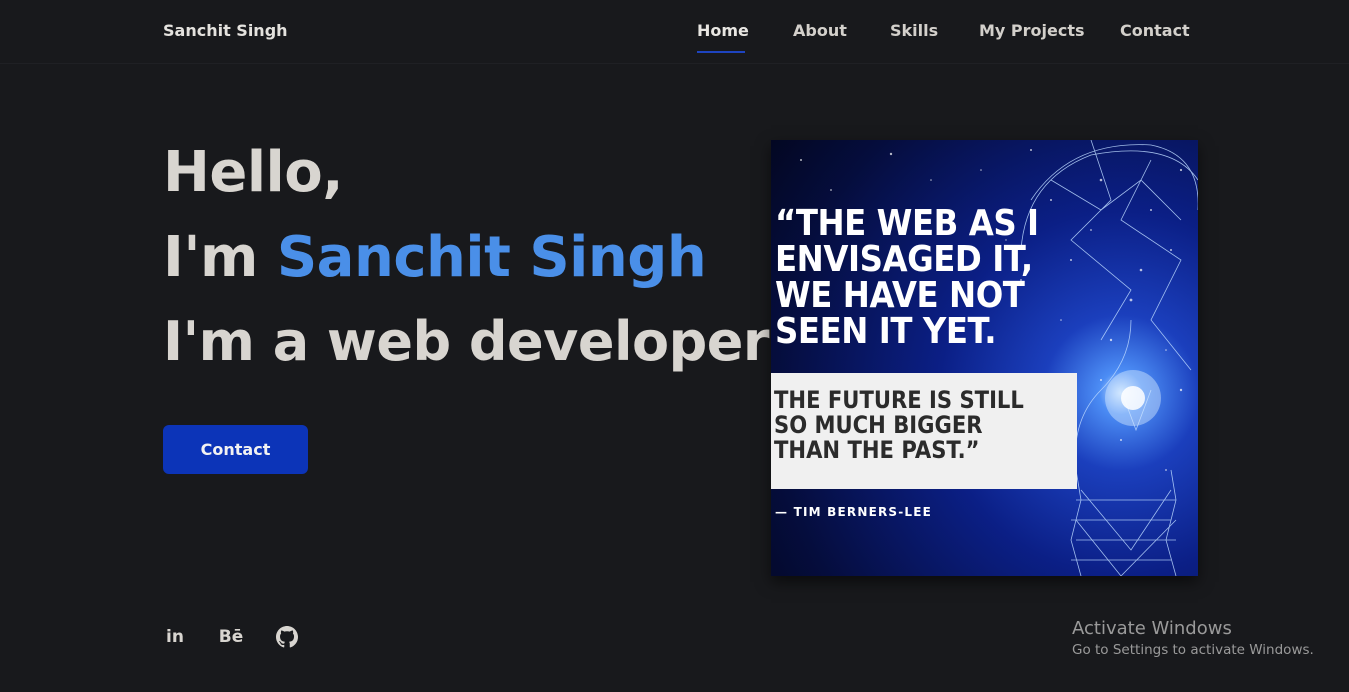  I want to click on quote-sub-line: THE FUTURE IS STILL, so click(899, 400).